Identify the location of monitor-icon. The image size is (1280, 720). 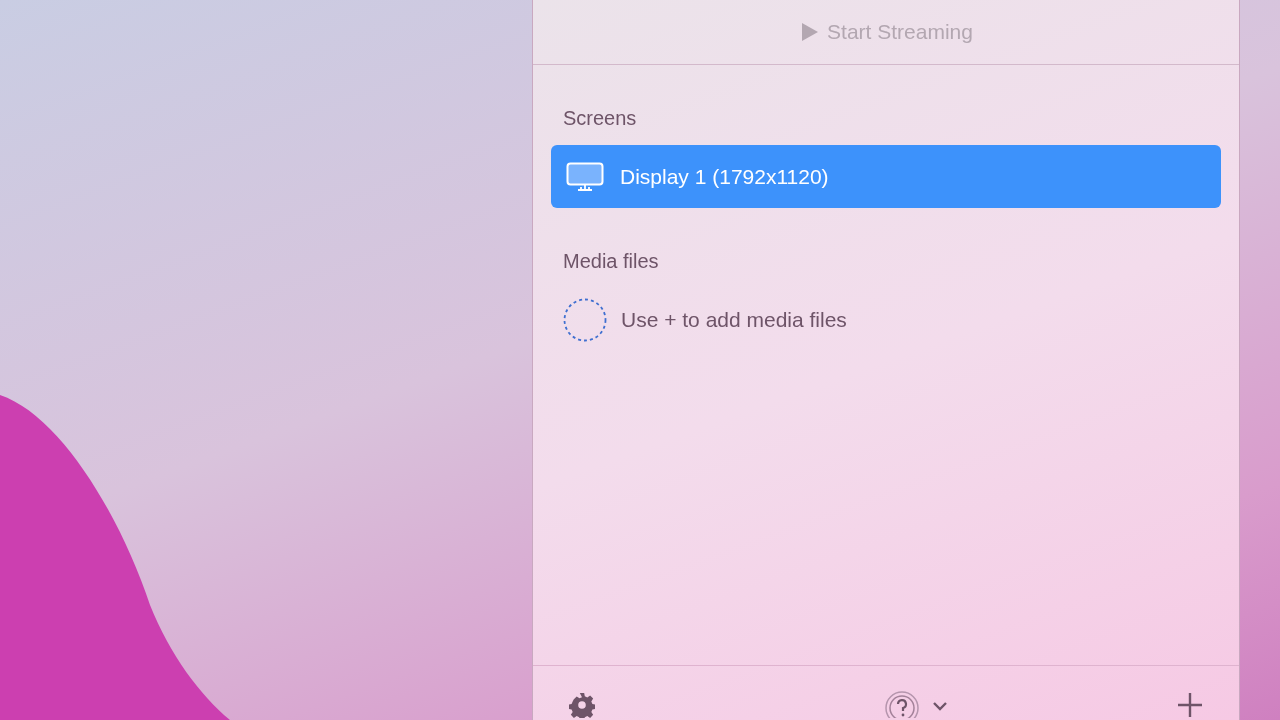
(585, 176).